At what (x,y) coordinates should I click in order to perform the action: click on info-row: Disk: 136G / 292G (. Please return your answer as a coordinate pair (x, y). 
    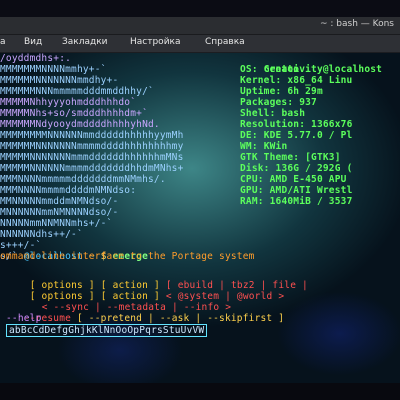
    Looking at the image, I should click on (296, 168).